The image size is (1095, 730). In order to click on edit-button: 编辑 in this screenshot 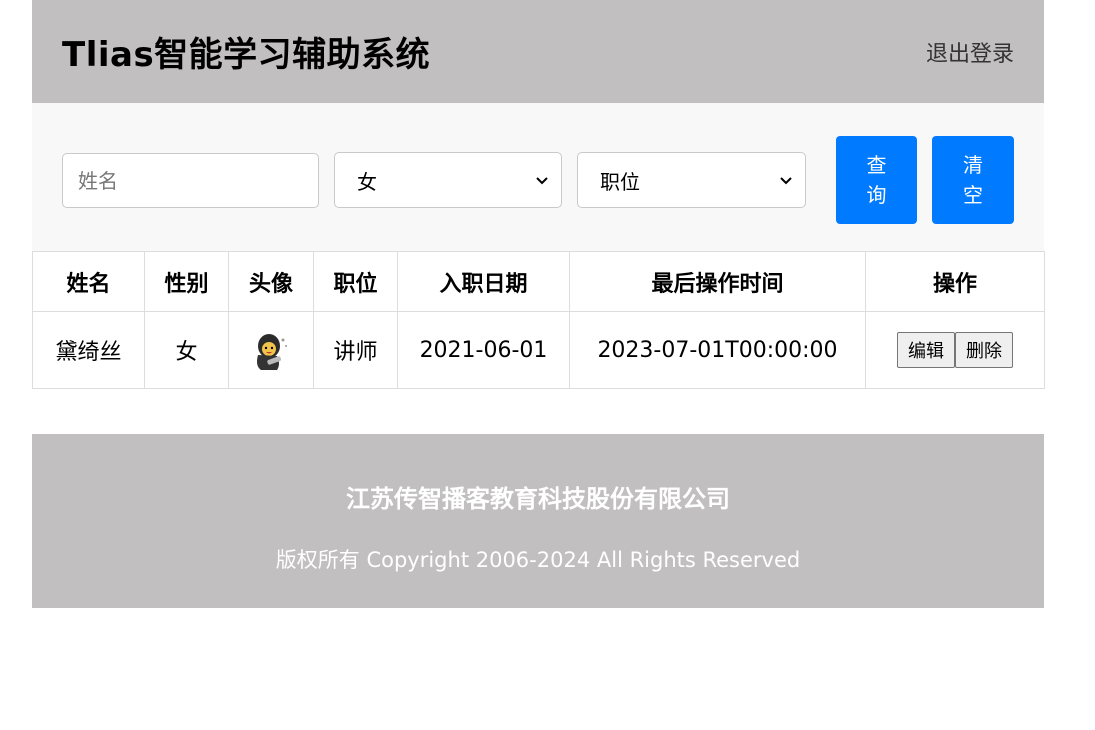, I will do `click(926, 350)`.